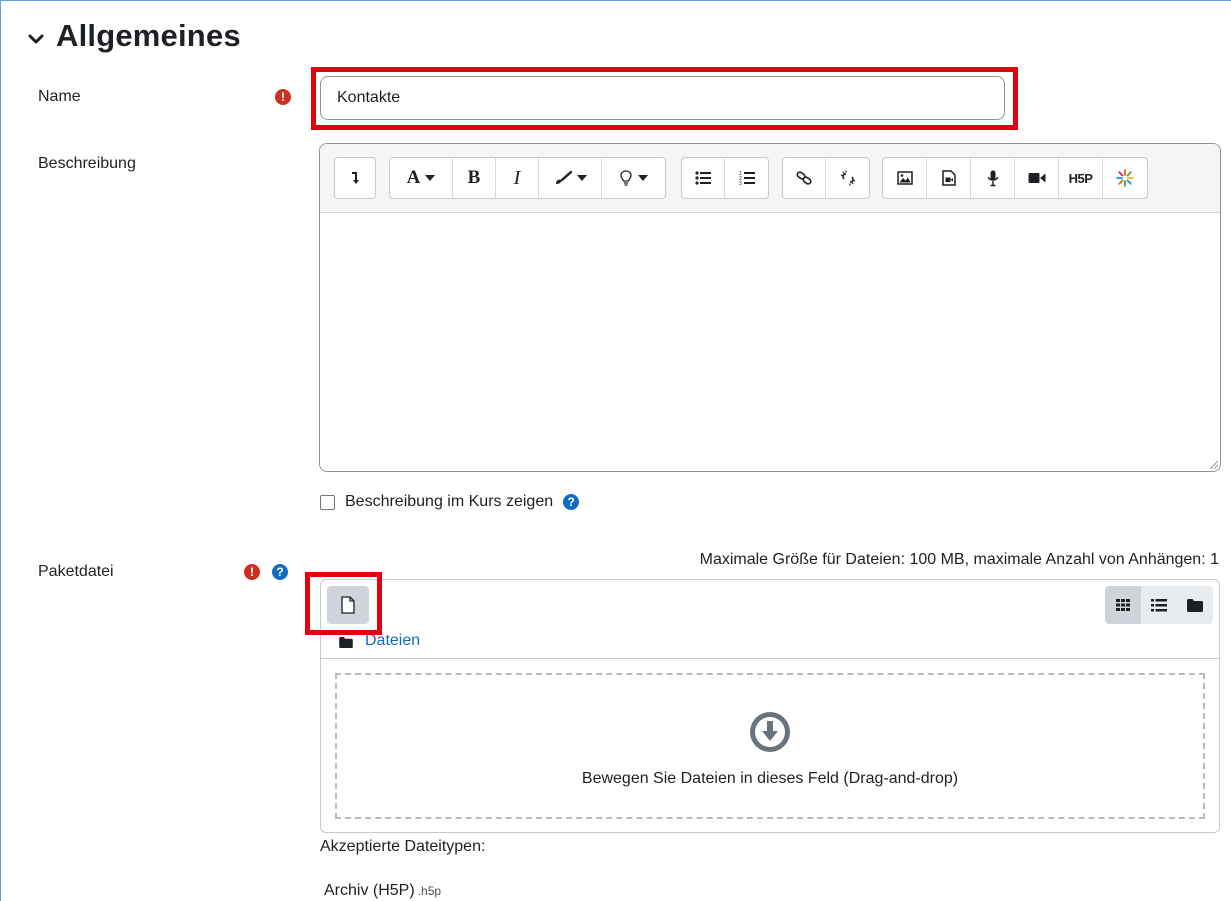 Image resolution: width=1231 pixels, height=901 pixels. Describe the element at coordinates (36, 39) in the screenshot. I see `chevron-down-icon` at that location.